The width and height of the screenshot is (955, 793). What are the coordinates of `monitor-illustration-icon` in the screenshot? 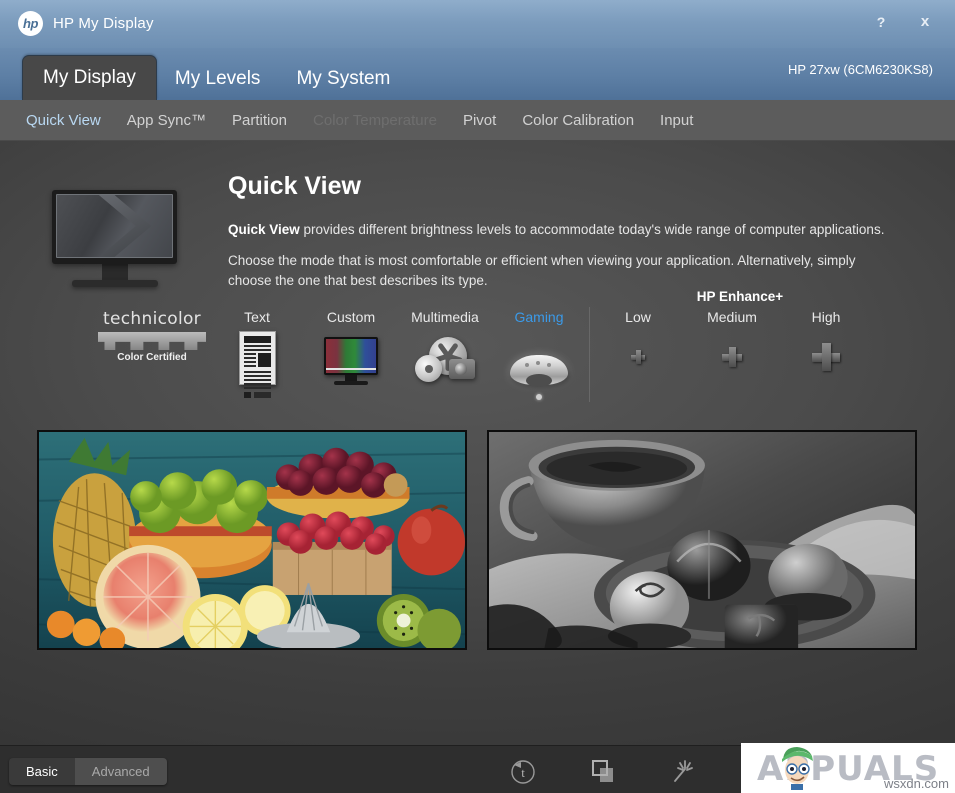 It's located at (114, 238).